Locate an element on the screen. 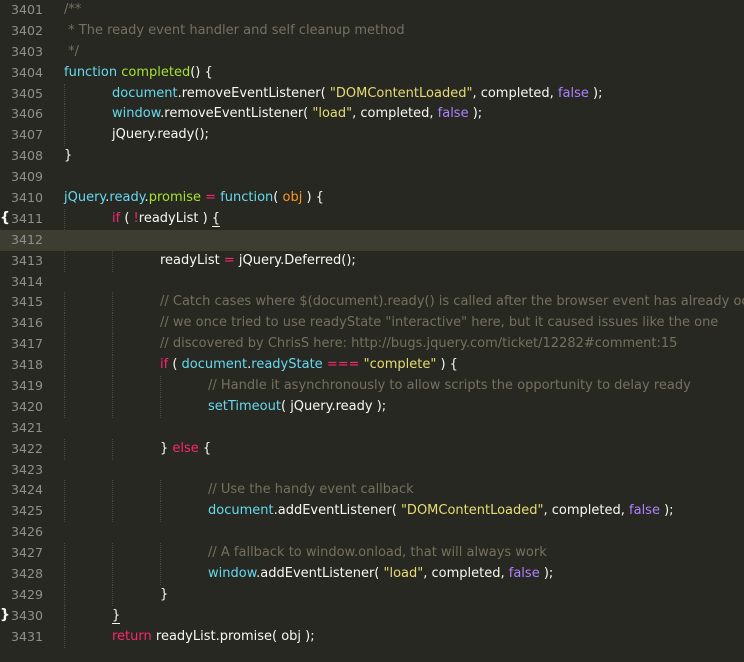  code-token: ) { is located at coordinates (313, 198).